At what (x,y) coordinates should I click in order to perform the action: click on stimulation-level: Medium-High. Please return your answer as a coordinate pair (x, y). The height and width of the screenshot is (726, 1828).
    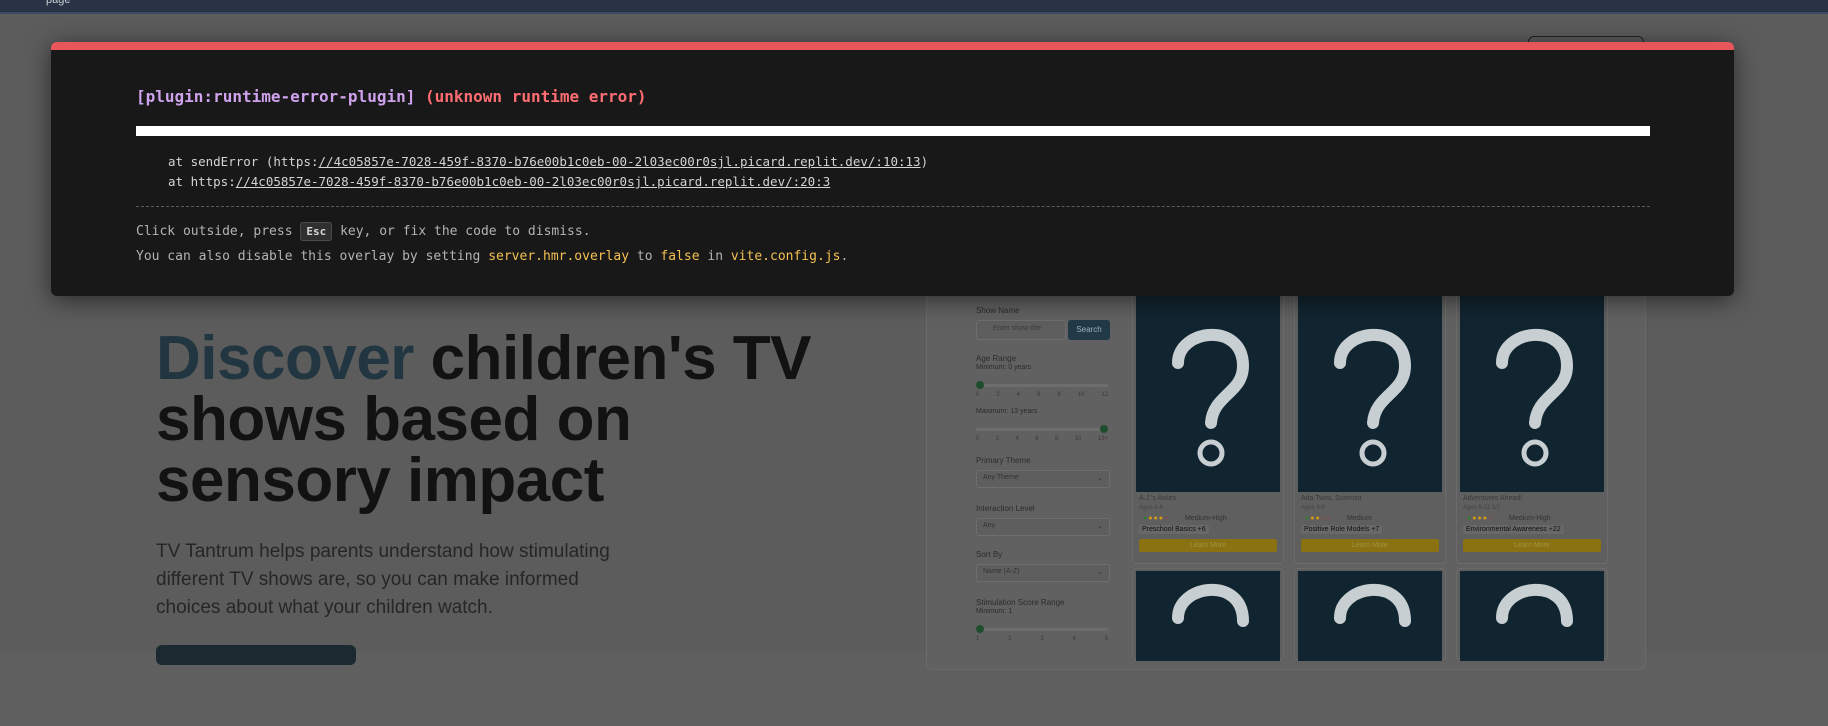
    Looking at the image, I should click on (1530, 518).